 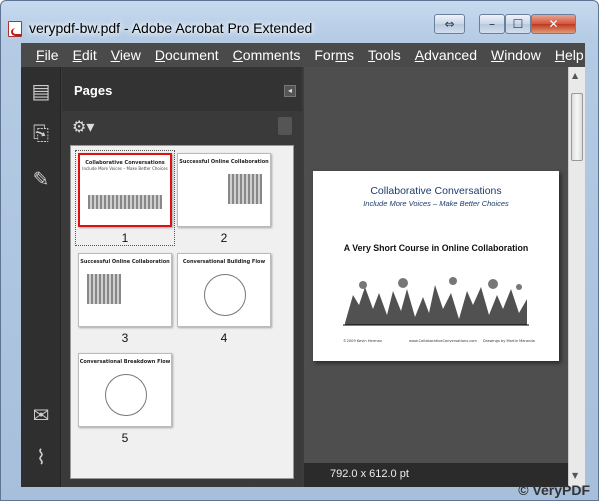 What do you see at coordinates (85, 55) in the screenshot?
I see `menu-item-edit: Edit` at bounding box center [85, 55].